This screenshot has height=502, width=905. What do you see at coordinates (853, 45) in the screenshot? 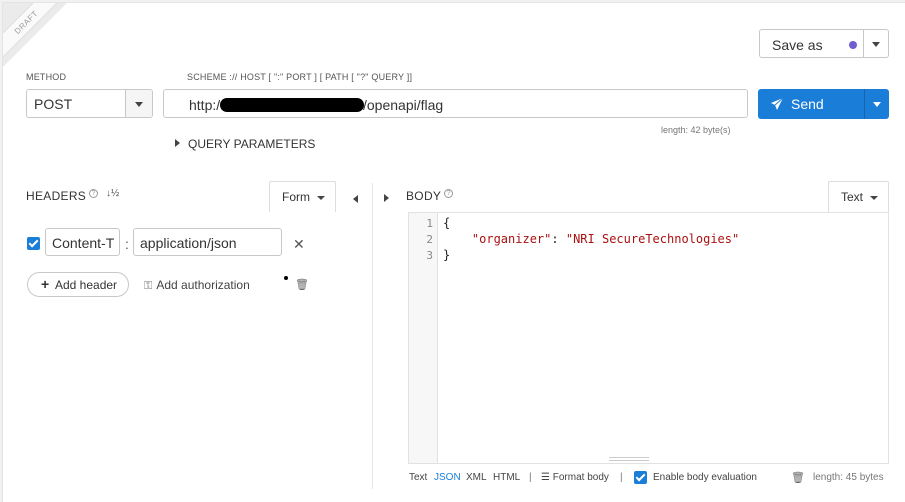
I see `unsaved-dot-icon` at bounding box center [853, 45].